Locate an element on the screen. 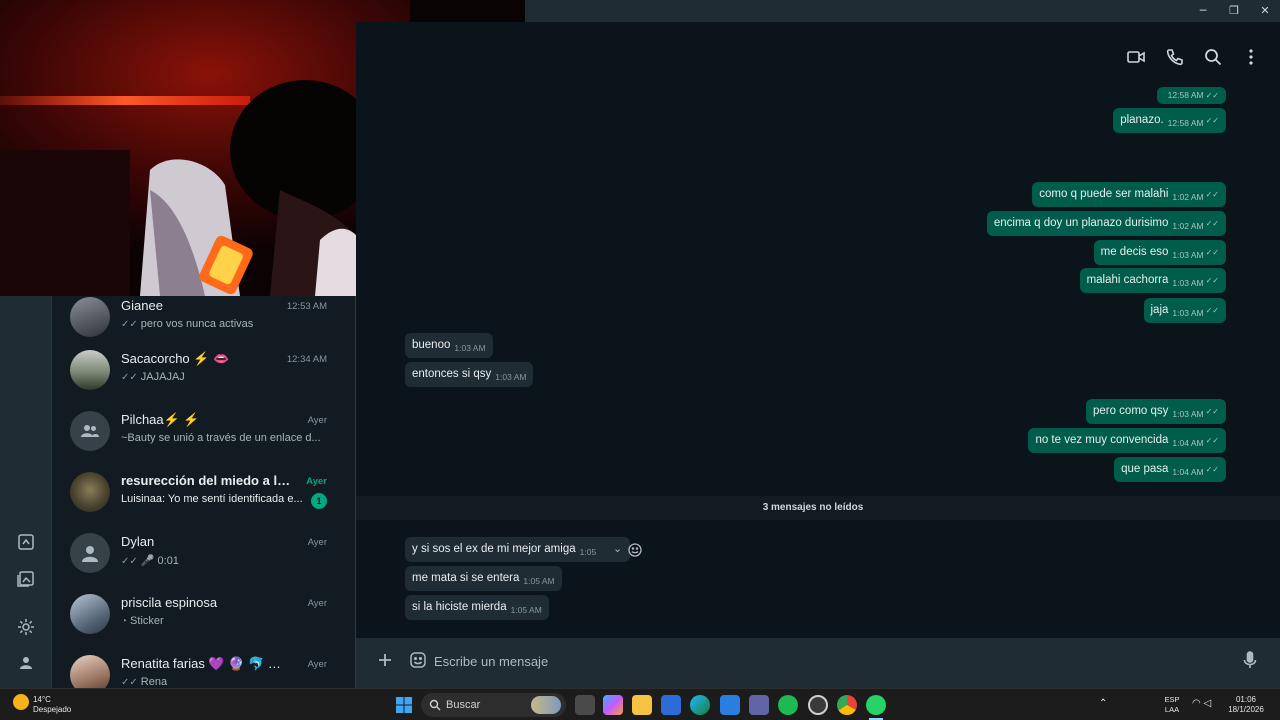 Image resolution: width=1280 pixels, height=720 pixels. copilot-icon is located at coordinates (613, 705).